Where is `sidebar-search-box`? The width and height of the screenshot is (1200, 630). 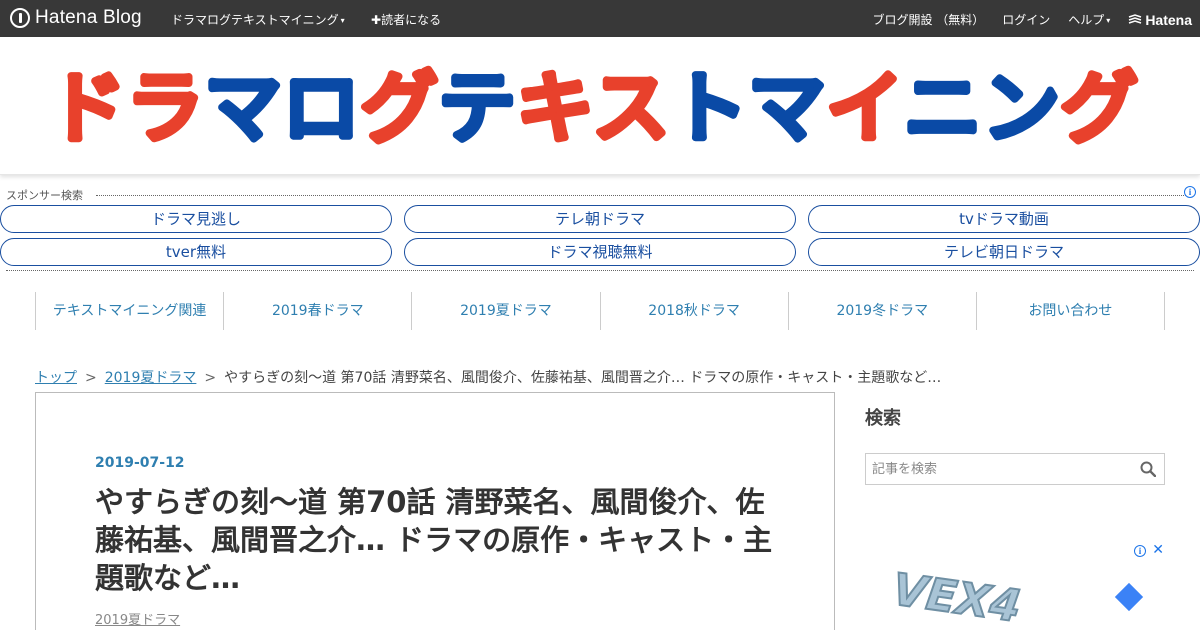 sidebar-search-box is located at coordinates (1015, 469).